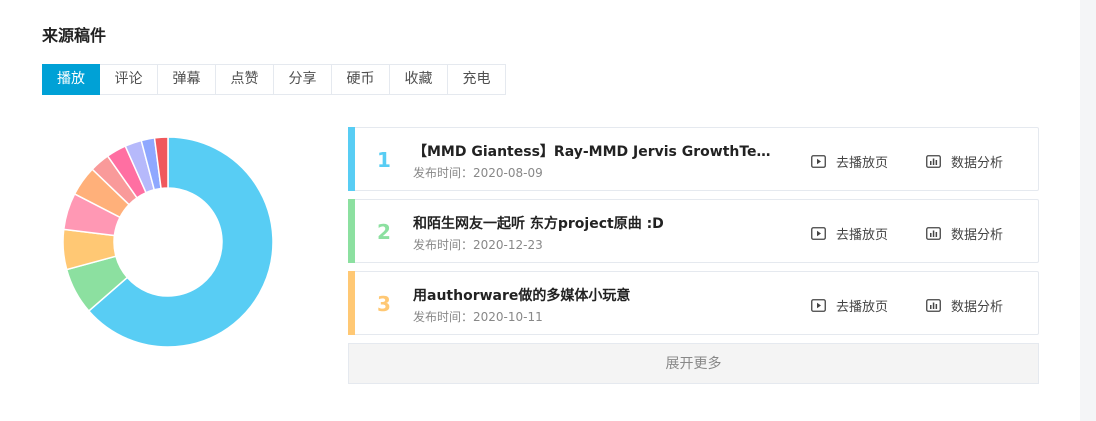 This screenshot has height=421, width=1096. What do you see at coordinates (245, 79) in the screenshot?
I see `tab-like: 点赞` at bounding box center [245, 79].